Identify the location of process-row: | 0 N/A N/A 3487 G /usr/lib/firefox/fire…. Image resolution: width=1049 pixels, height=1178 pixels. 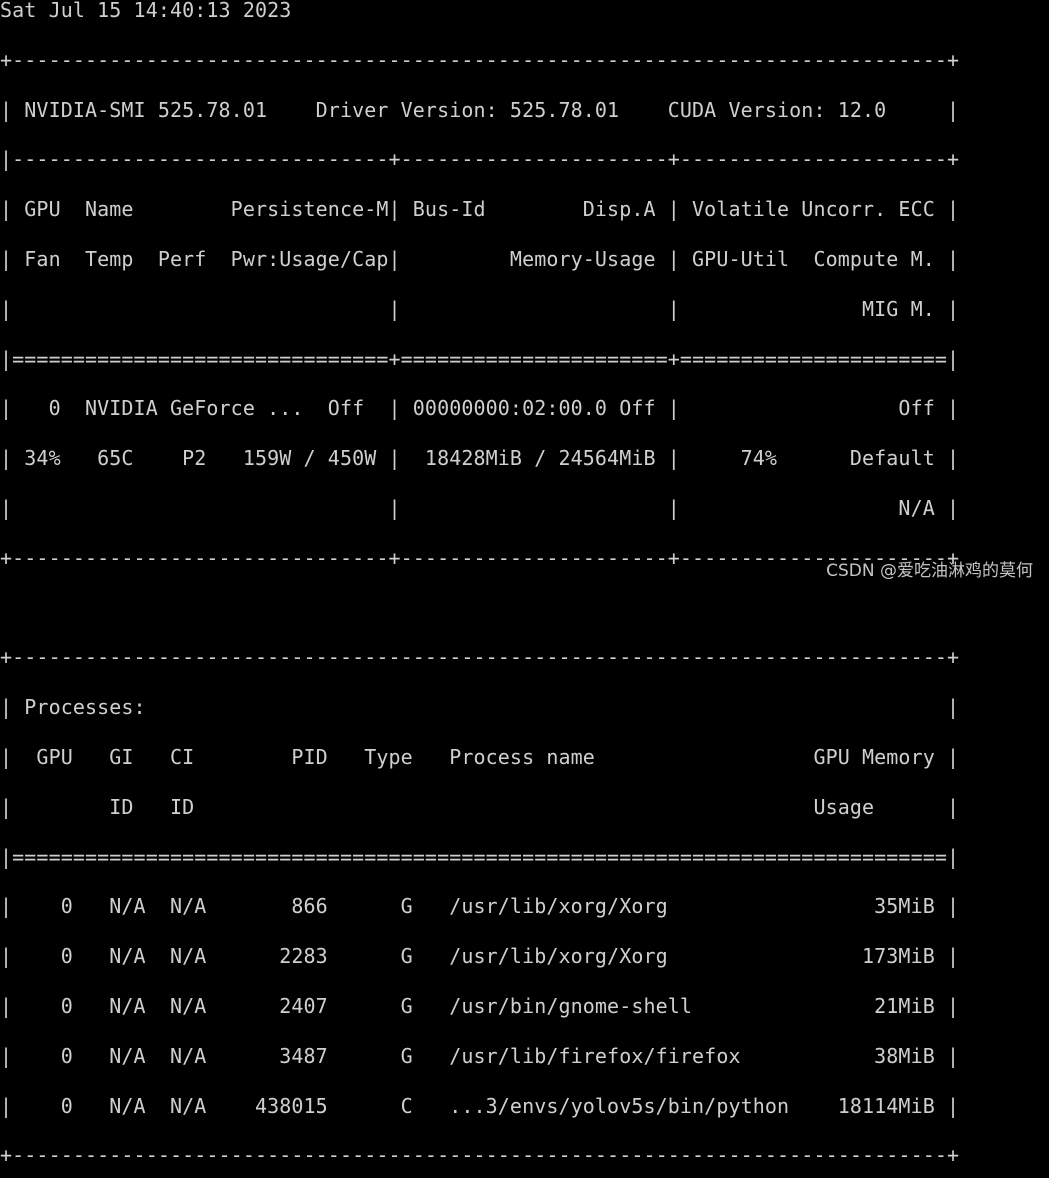
(480, 1055).